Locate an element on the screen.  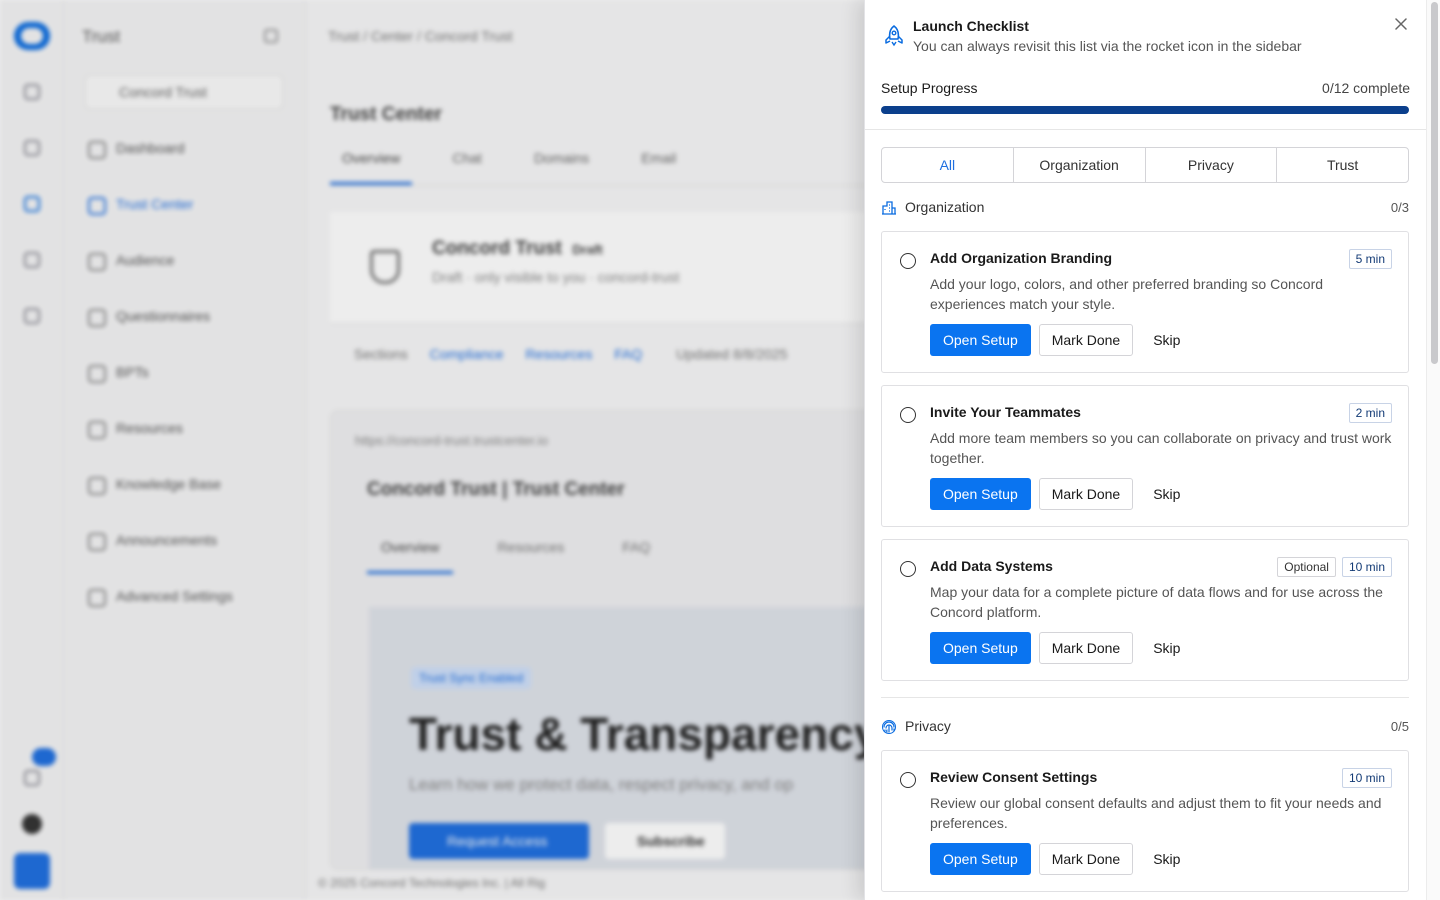
group-label: Organization is located at coordinates (945, 207).